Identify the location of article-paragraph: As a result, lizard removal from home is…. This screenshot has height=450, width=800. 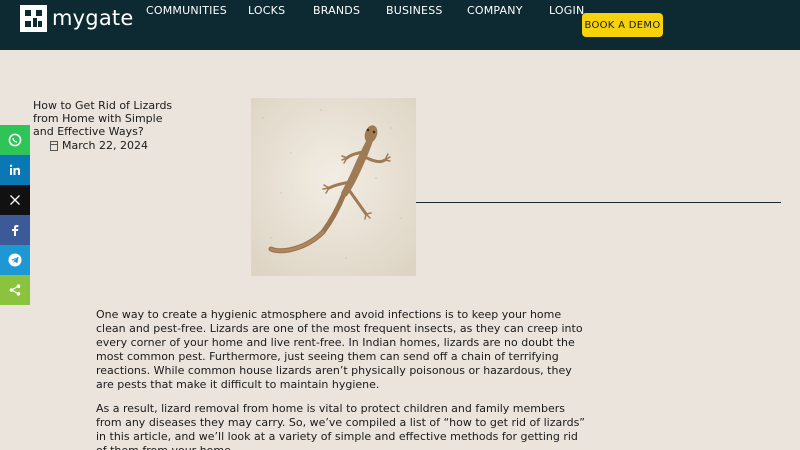
(340, 426).